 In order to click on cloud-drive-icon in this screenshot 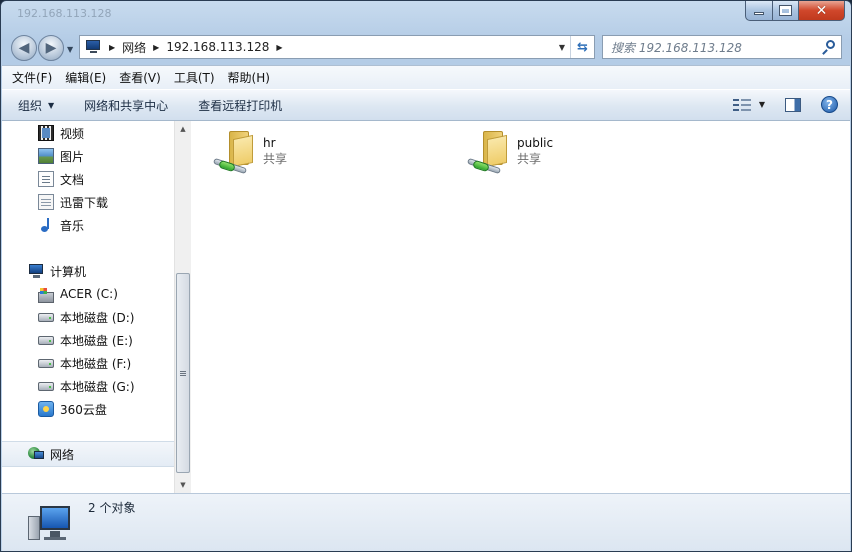, I will do `click(46, 409)`.